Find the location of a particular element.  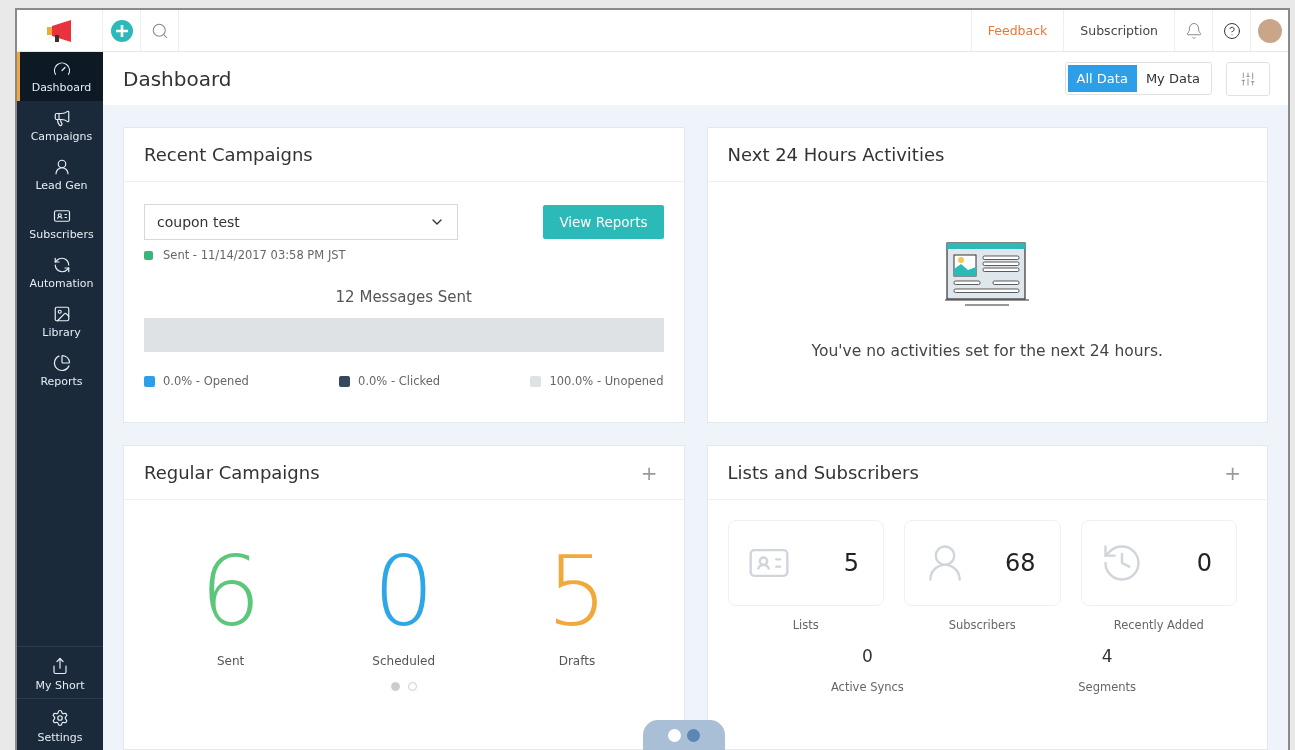

sidebar-item: Dashboard is located at coordinates (60, 76).